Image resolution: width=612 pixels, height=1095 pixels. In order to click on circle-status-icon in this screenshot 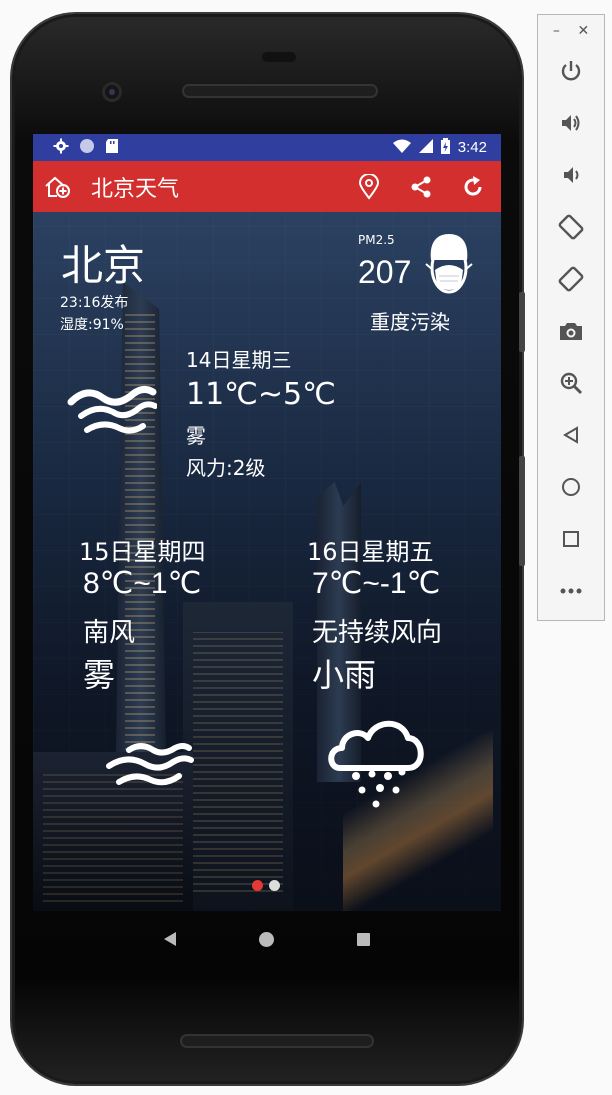, I will do `click(87, 148)`.